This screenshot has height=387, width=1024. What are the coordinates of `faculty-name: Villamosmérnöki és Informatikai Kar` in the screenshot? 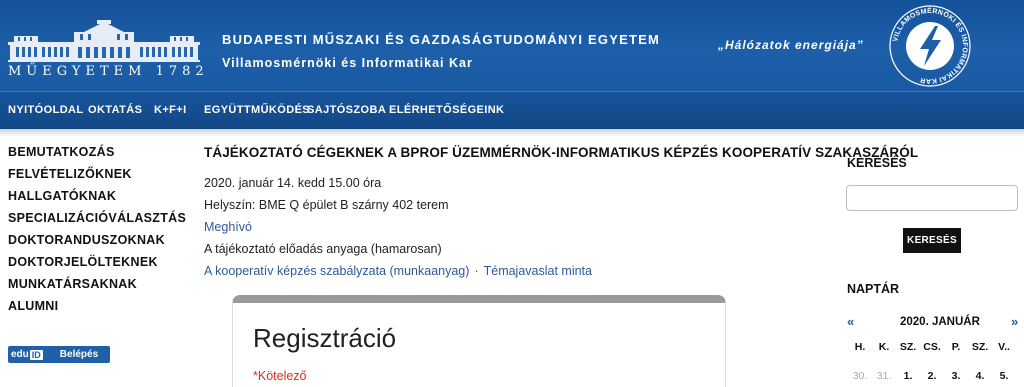 It's located at (347, 63).